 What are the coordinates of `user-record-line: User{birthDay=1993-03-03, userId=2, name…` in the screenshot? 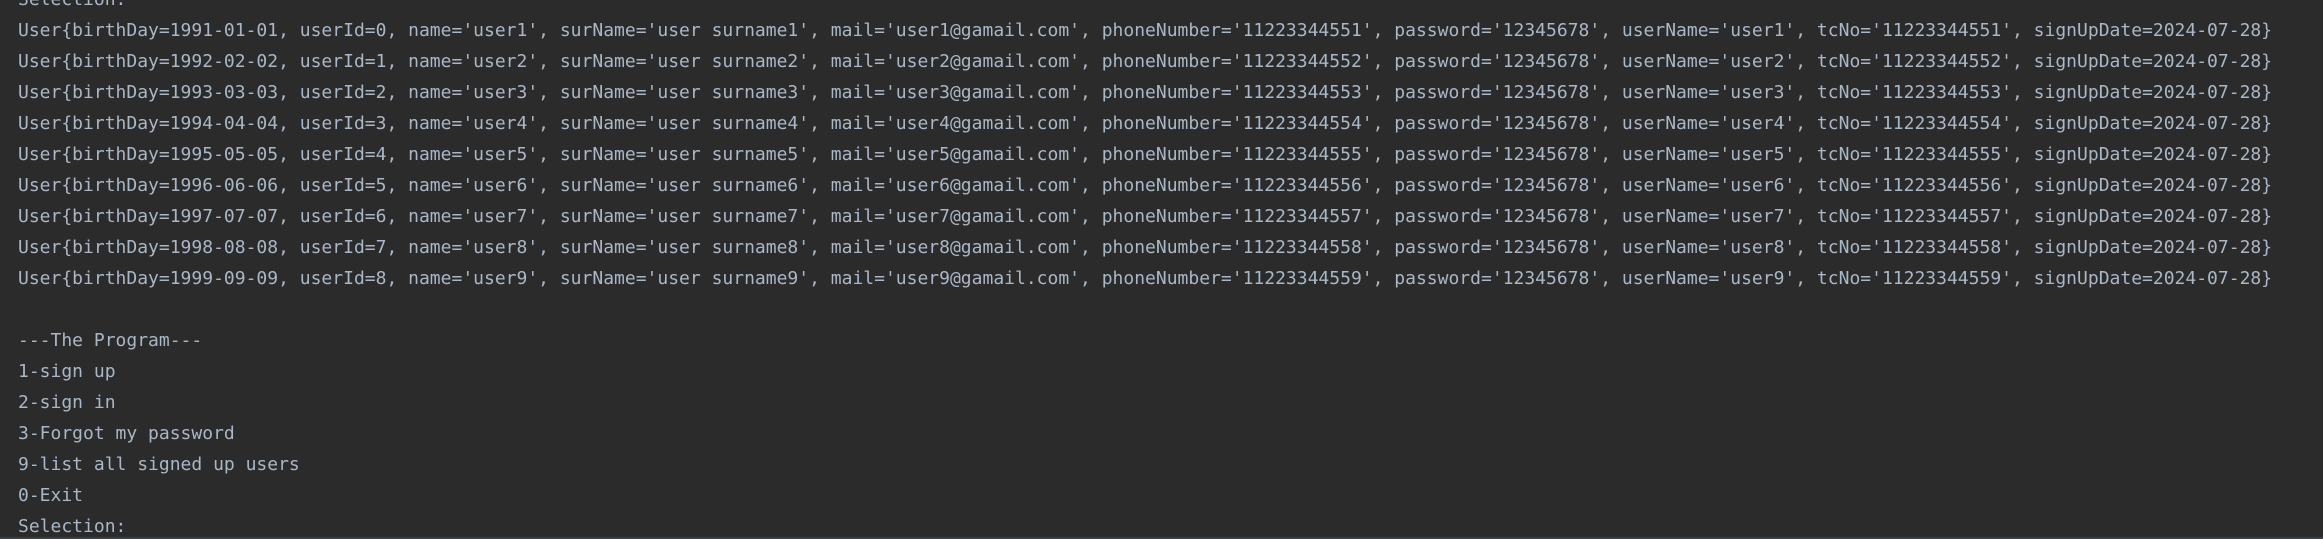 It's located at (1145, 92).